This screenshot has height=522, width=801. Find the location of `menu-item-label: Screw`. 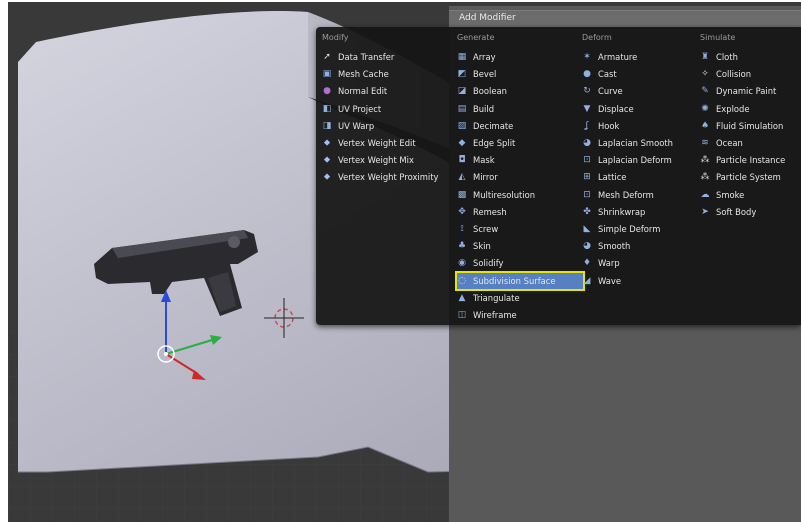

menu-item-label: Screw is located at coordinates (486, 229).